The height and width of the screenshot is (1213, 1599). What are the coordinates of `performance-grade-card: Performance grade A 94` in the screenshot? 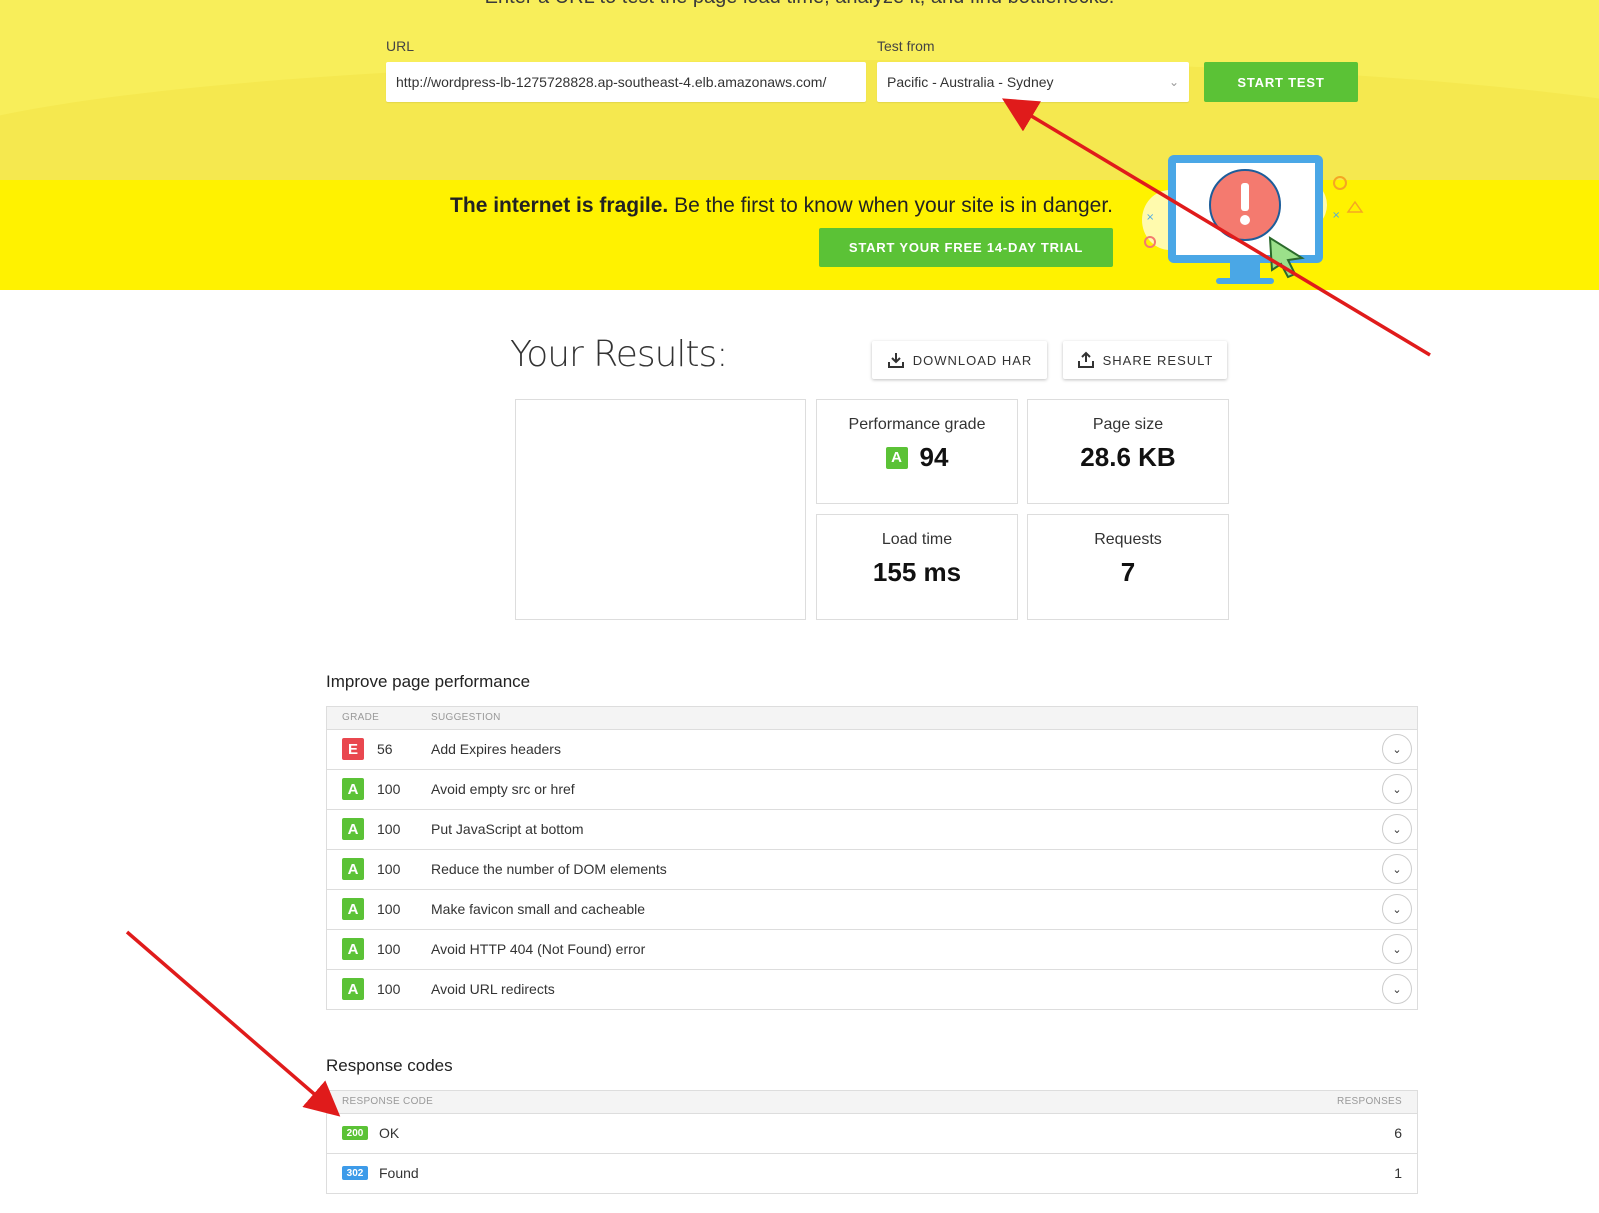 It's located at (917, 451).